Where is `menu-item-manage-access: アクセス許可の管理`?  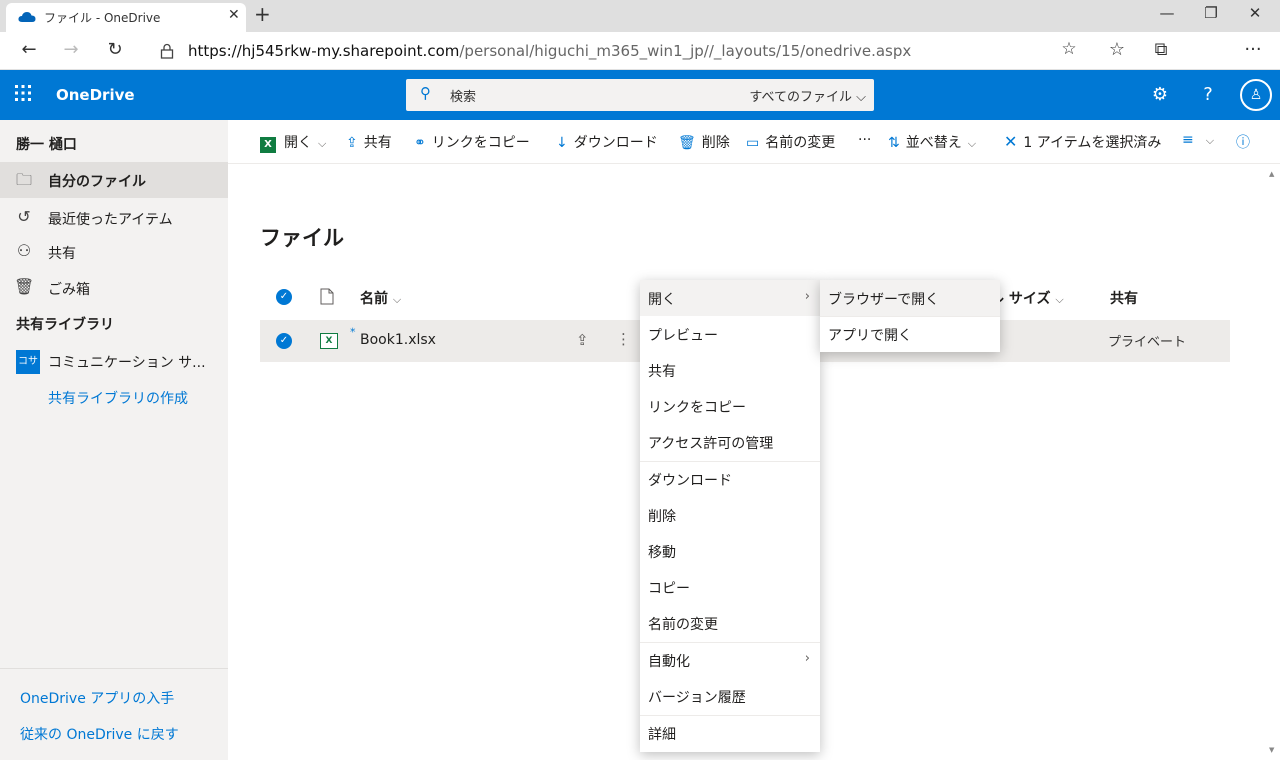 menu-item-manage-access: アクセス許可の管理 is located at coordinates (730, 442).